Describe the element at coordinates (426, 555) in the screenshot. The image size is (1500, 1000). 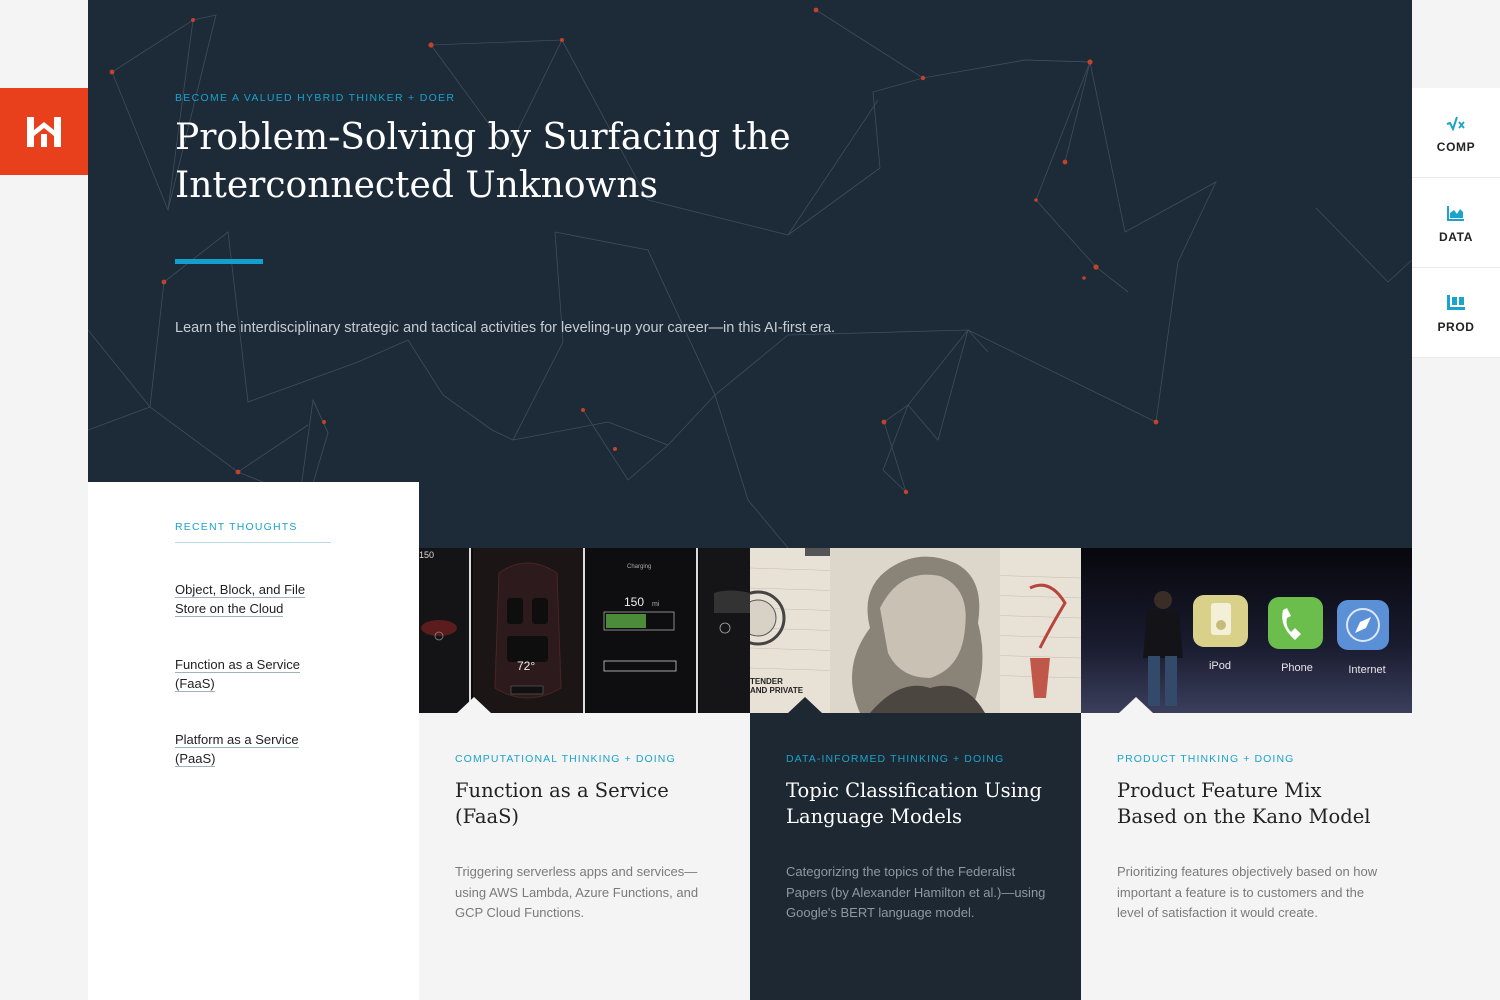
I see `thumb-left-readout: 150` at that location.